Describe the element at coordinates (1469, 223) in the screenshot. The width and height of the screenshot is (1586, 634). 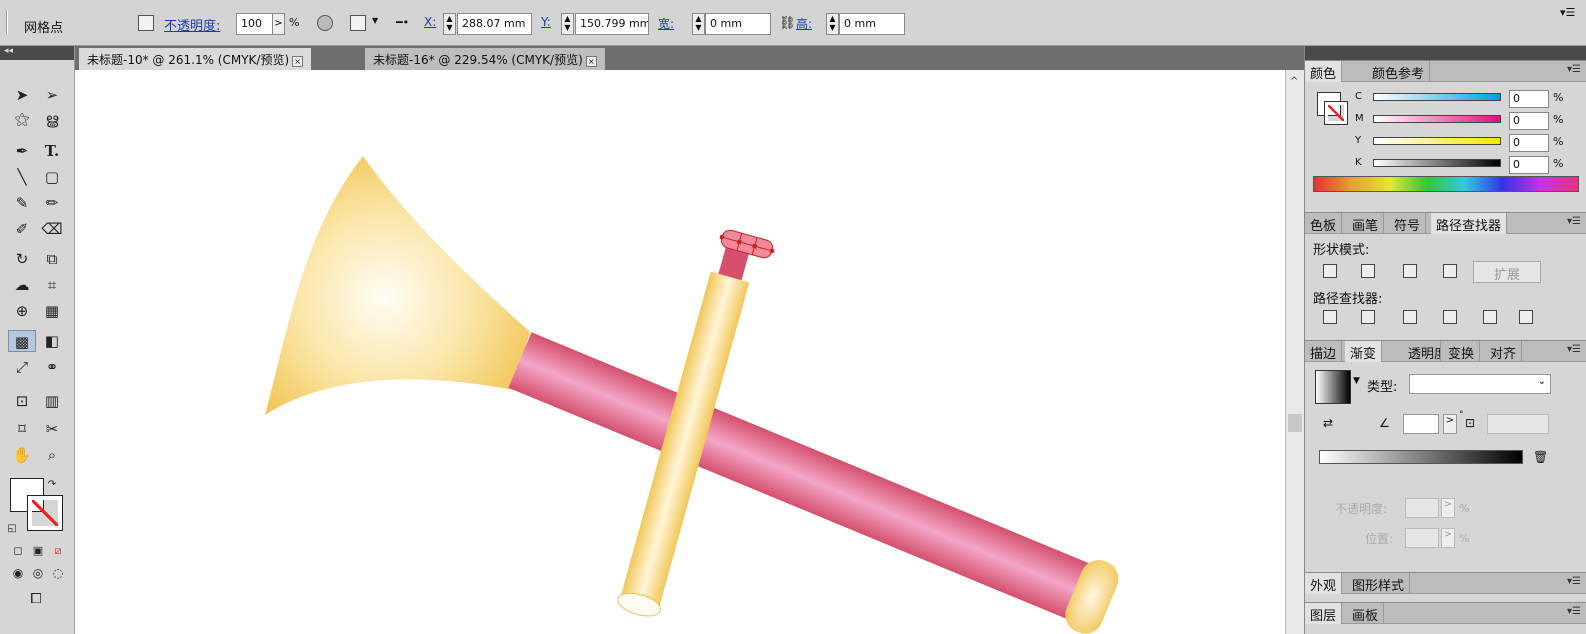
I see `tab-pathfinder: 路径查找器` at that location.